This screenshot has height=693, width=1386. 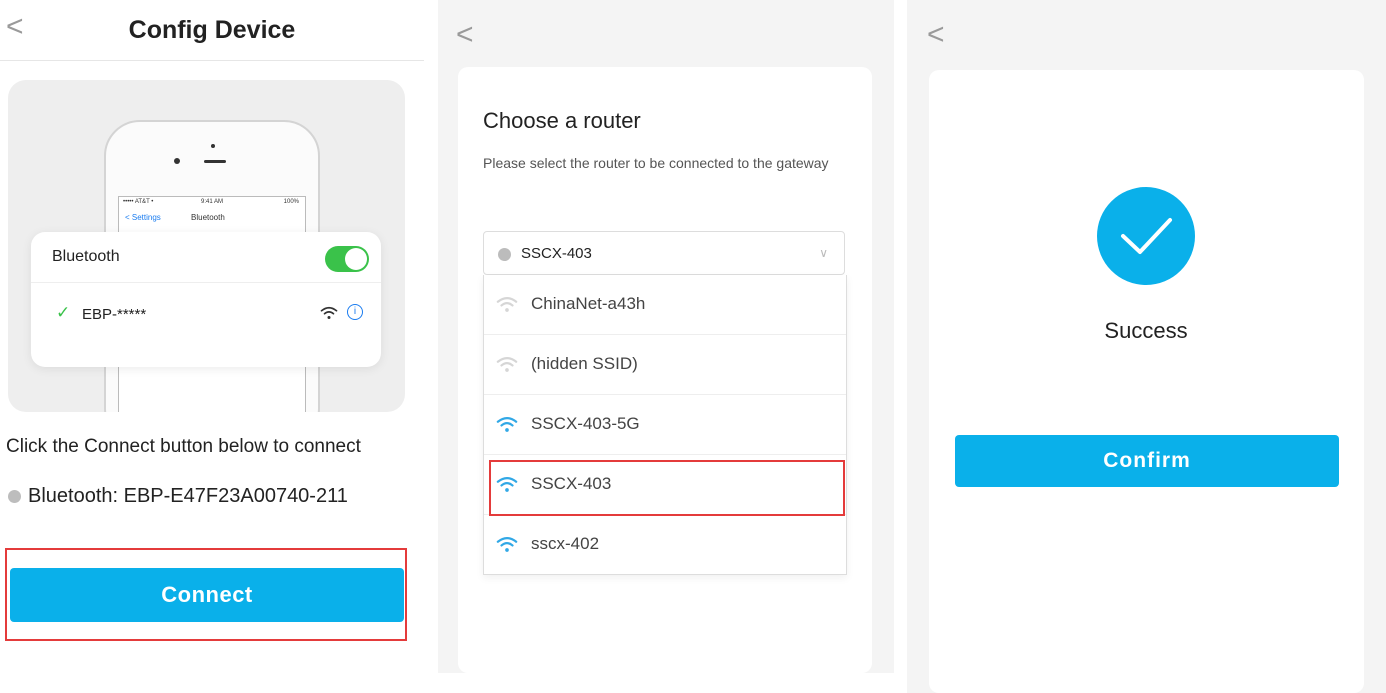 I want to click on nav-title: Bluetooth, so click(x=208, y=217).